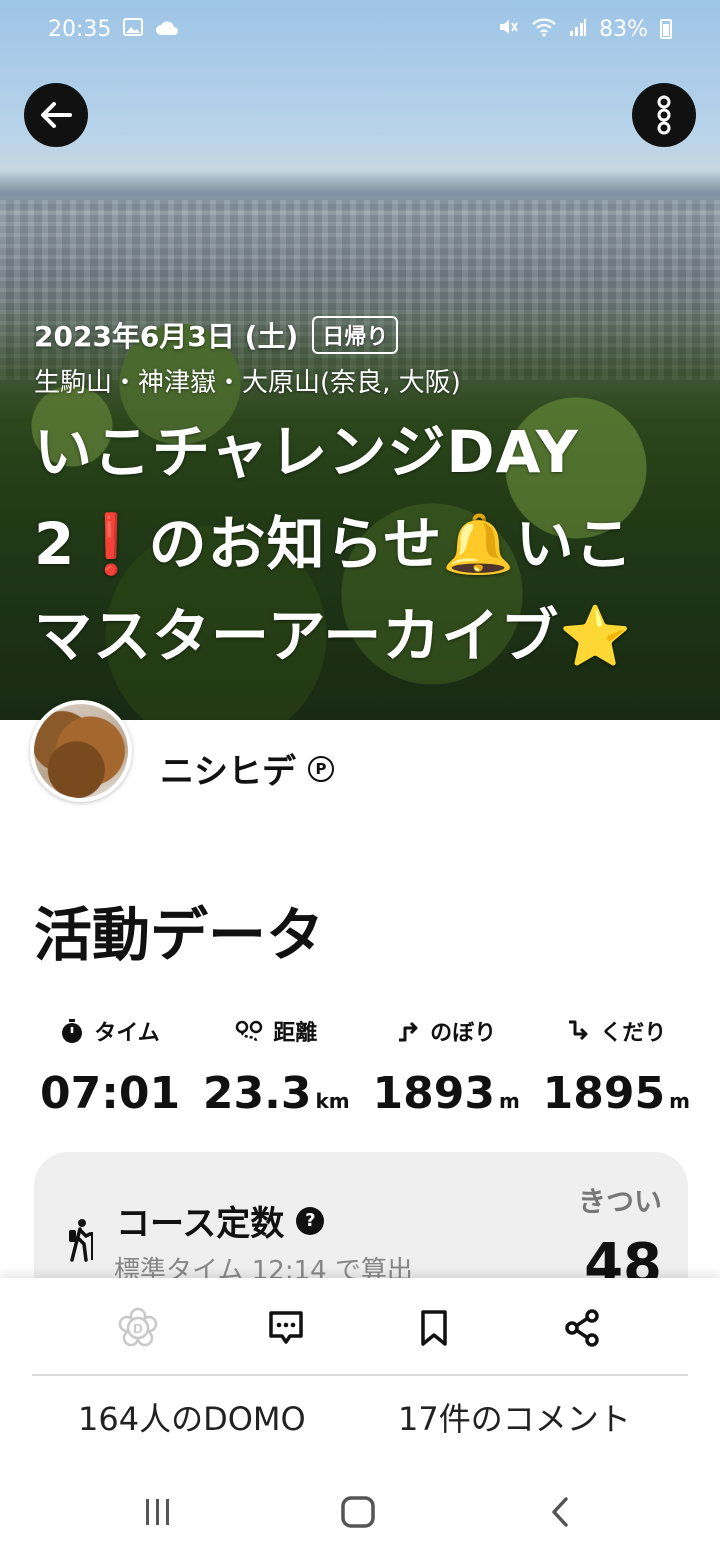 Image resolution: width=720 pixels, height=1560 pixels. What do you see at coordinates (295, 1033) in the screenshot?
I see `stat-label: 距離` at bounding box center [295, 1033].